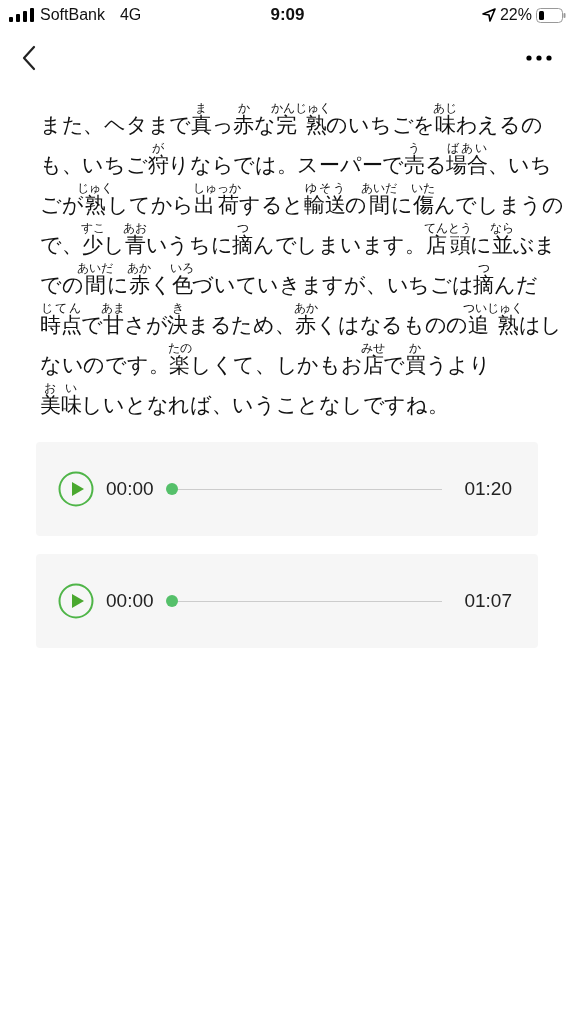 Image resolution: width=576 pixels, height=1024 pixels. What do you see at coordinates (130, 15) in the screenshot?
I see `network-type: 4G` at bounding box center [130, 15].